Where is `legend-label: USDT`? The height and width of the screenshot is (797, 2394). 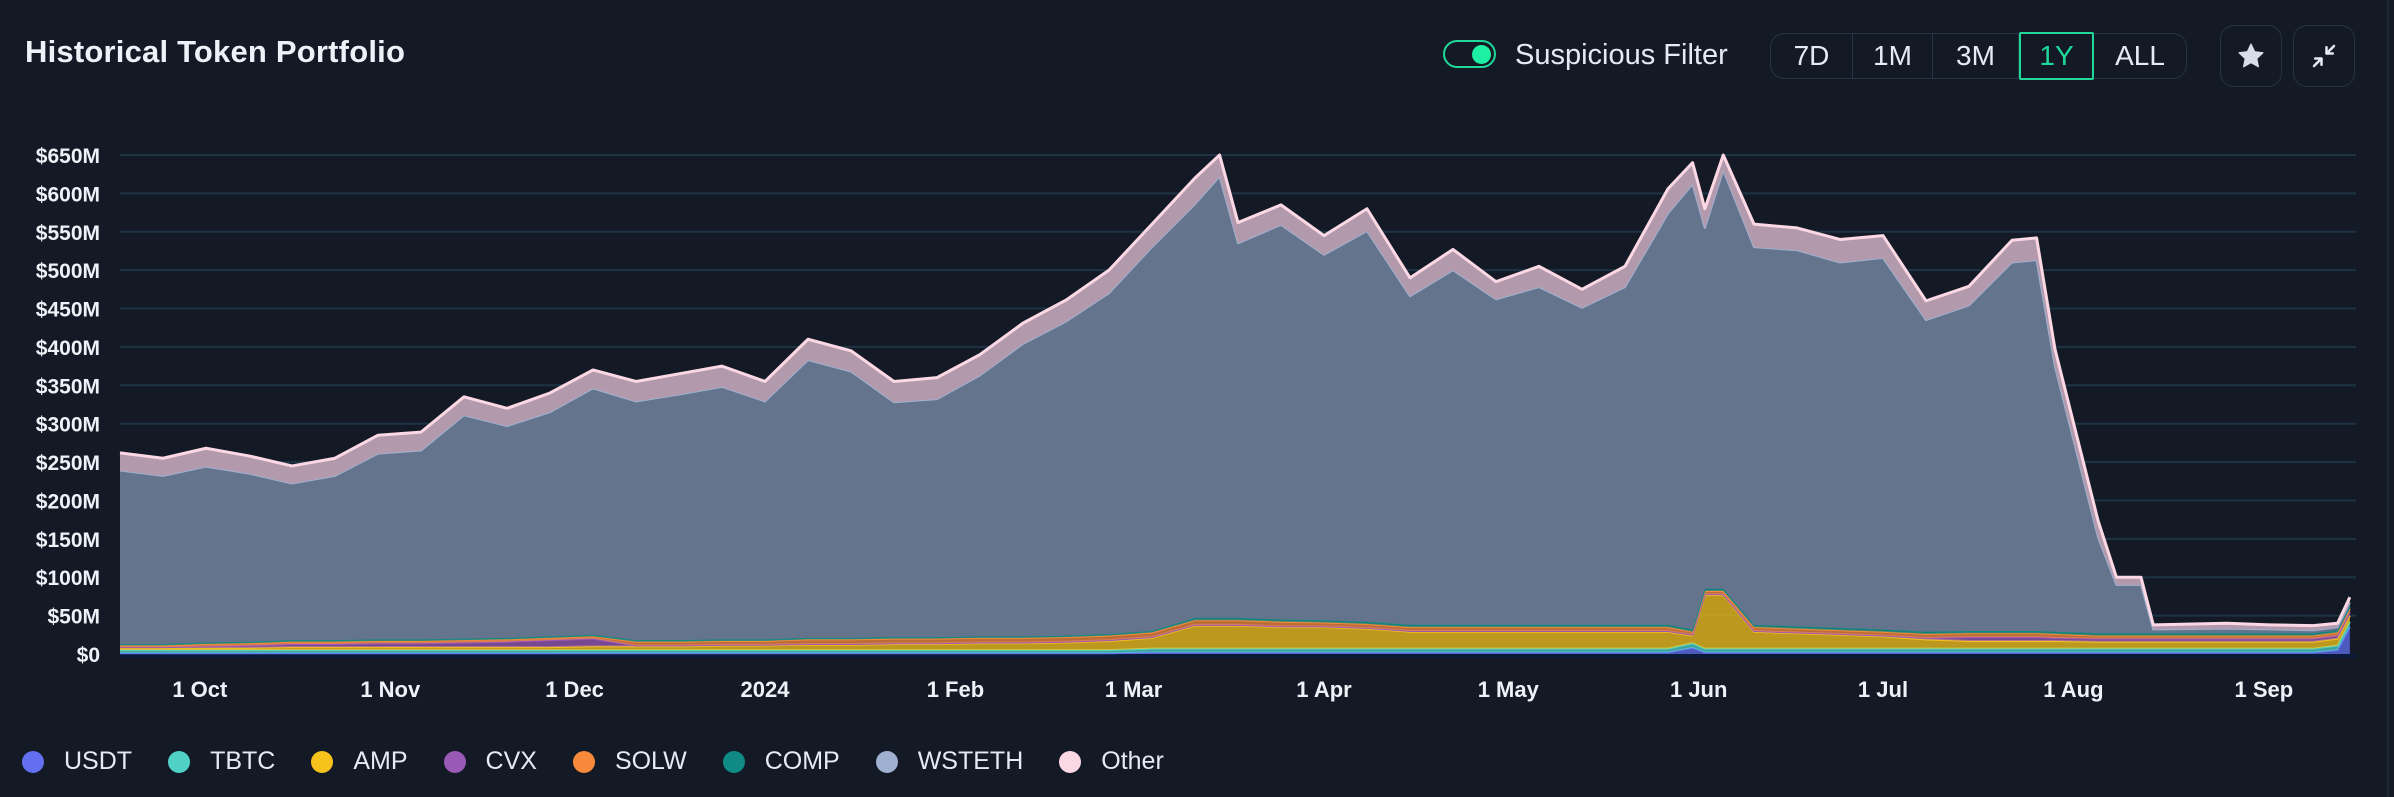
legend-label: USDT is located at coordinates (98, 761).